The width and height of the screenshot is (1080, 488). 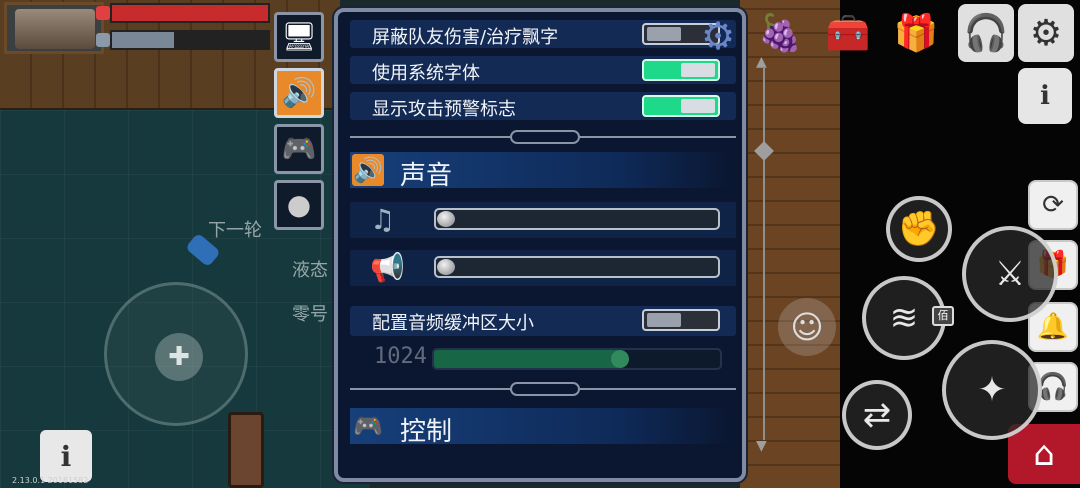 I want to click on version-text: 2.13.0.1 20181582, so click(x=50, y=480).